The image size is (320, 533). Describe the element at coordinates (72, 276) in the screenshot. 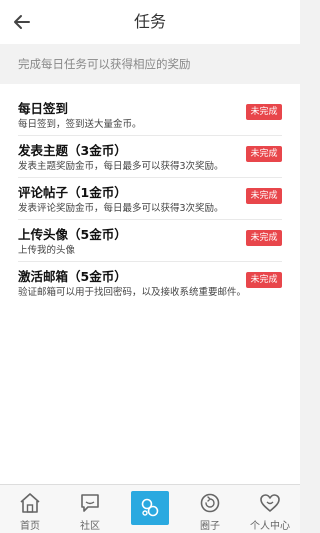

I see `task-name: 激活邮箱（5金币）` at that location.